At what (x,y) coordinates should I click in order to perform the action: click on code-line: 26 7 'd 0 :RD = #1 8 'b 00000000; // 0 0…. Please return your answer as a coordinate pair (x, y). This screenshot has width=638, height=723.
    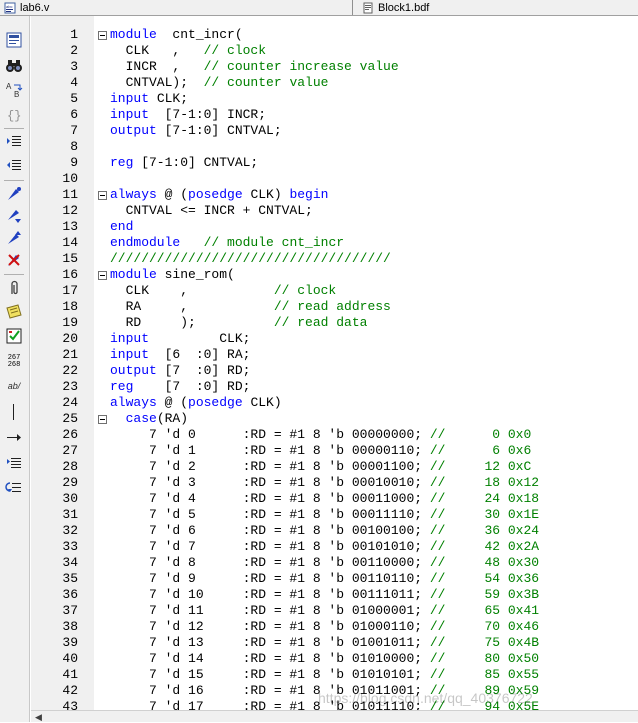
    Looking at the image, I should click on (334, 435).